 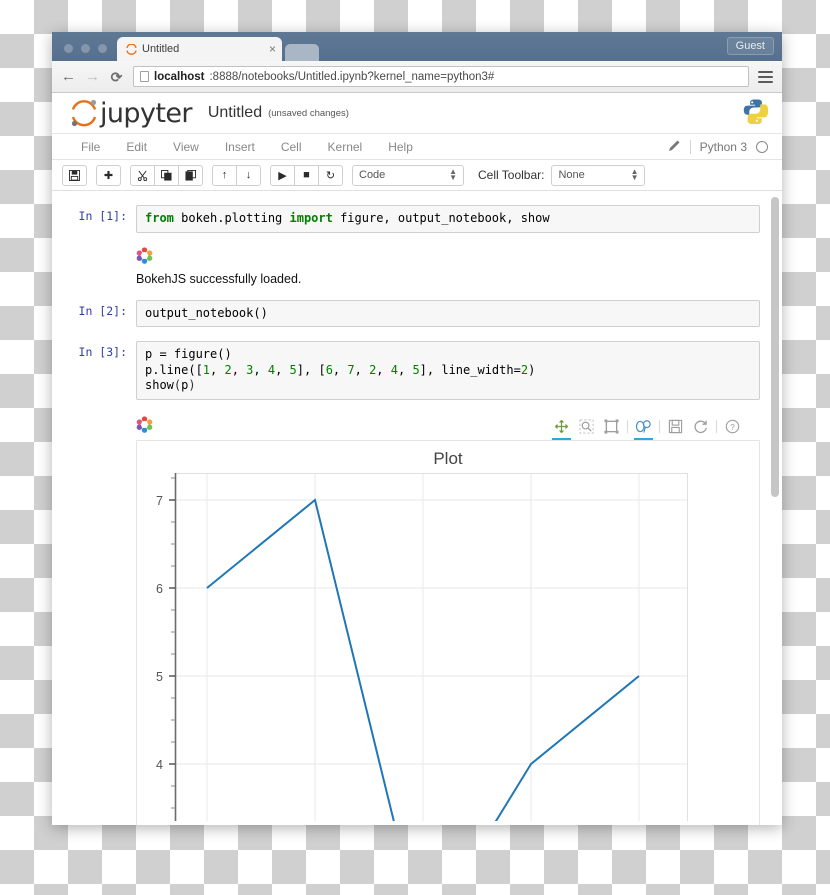 What do you see at coordinates (700, 426) in the screenshot?
I see `reset-tool-button` at bounding box center [700, 426].